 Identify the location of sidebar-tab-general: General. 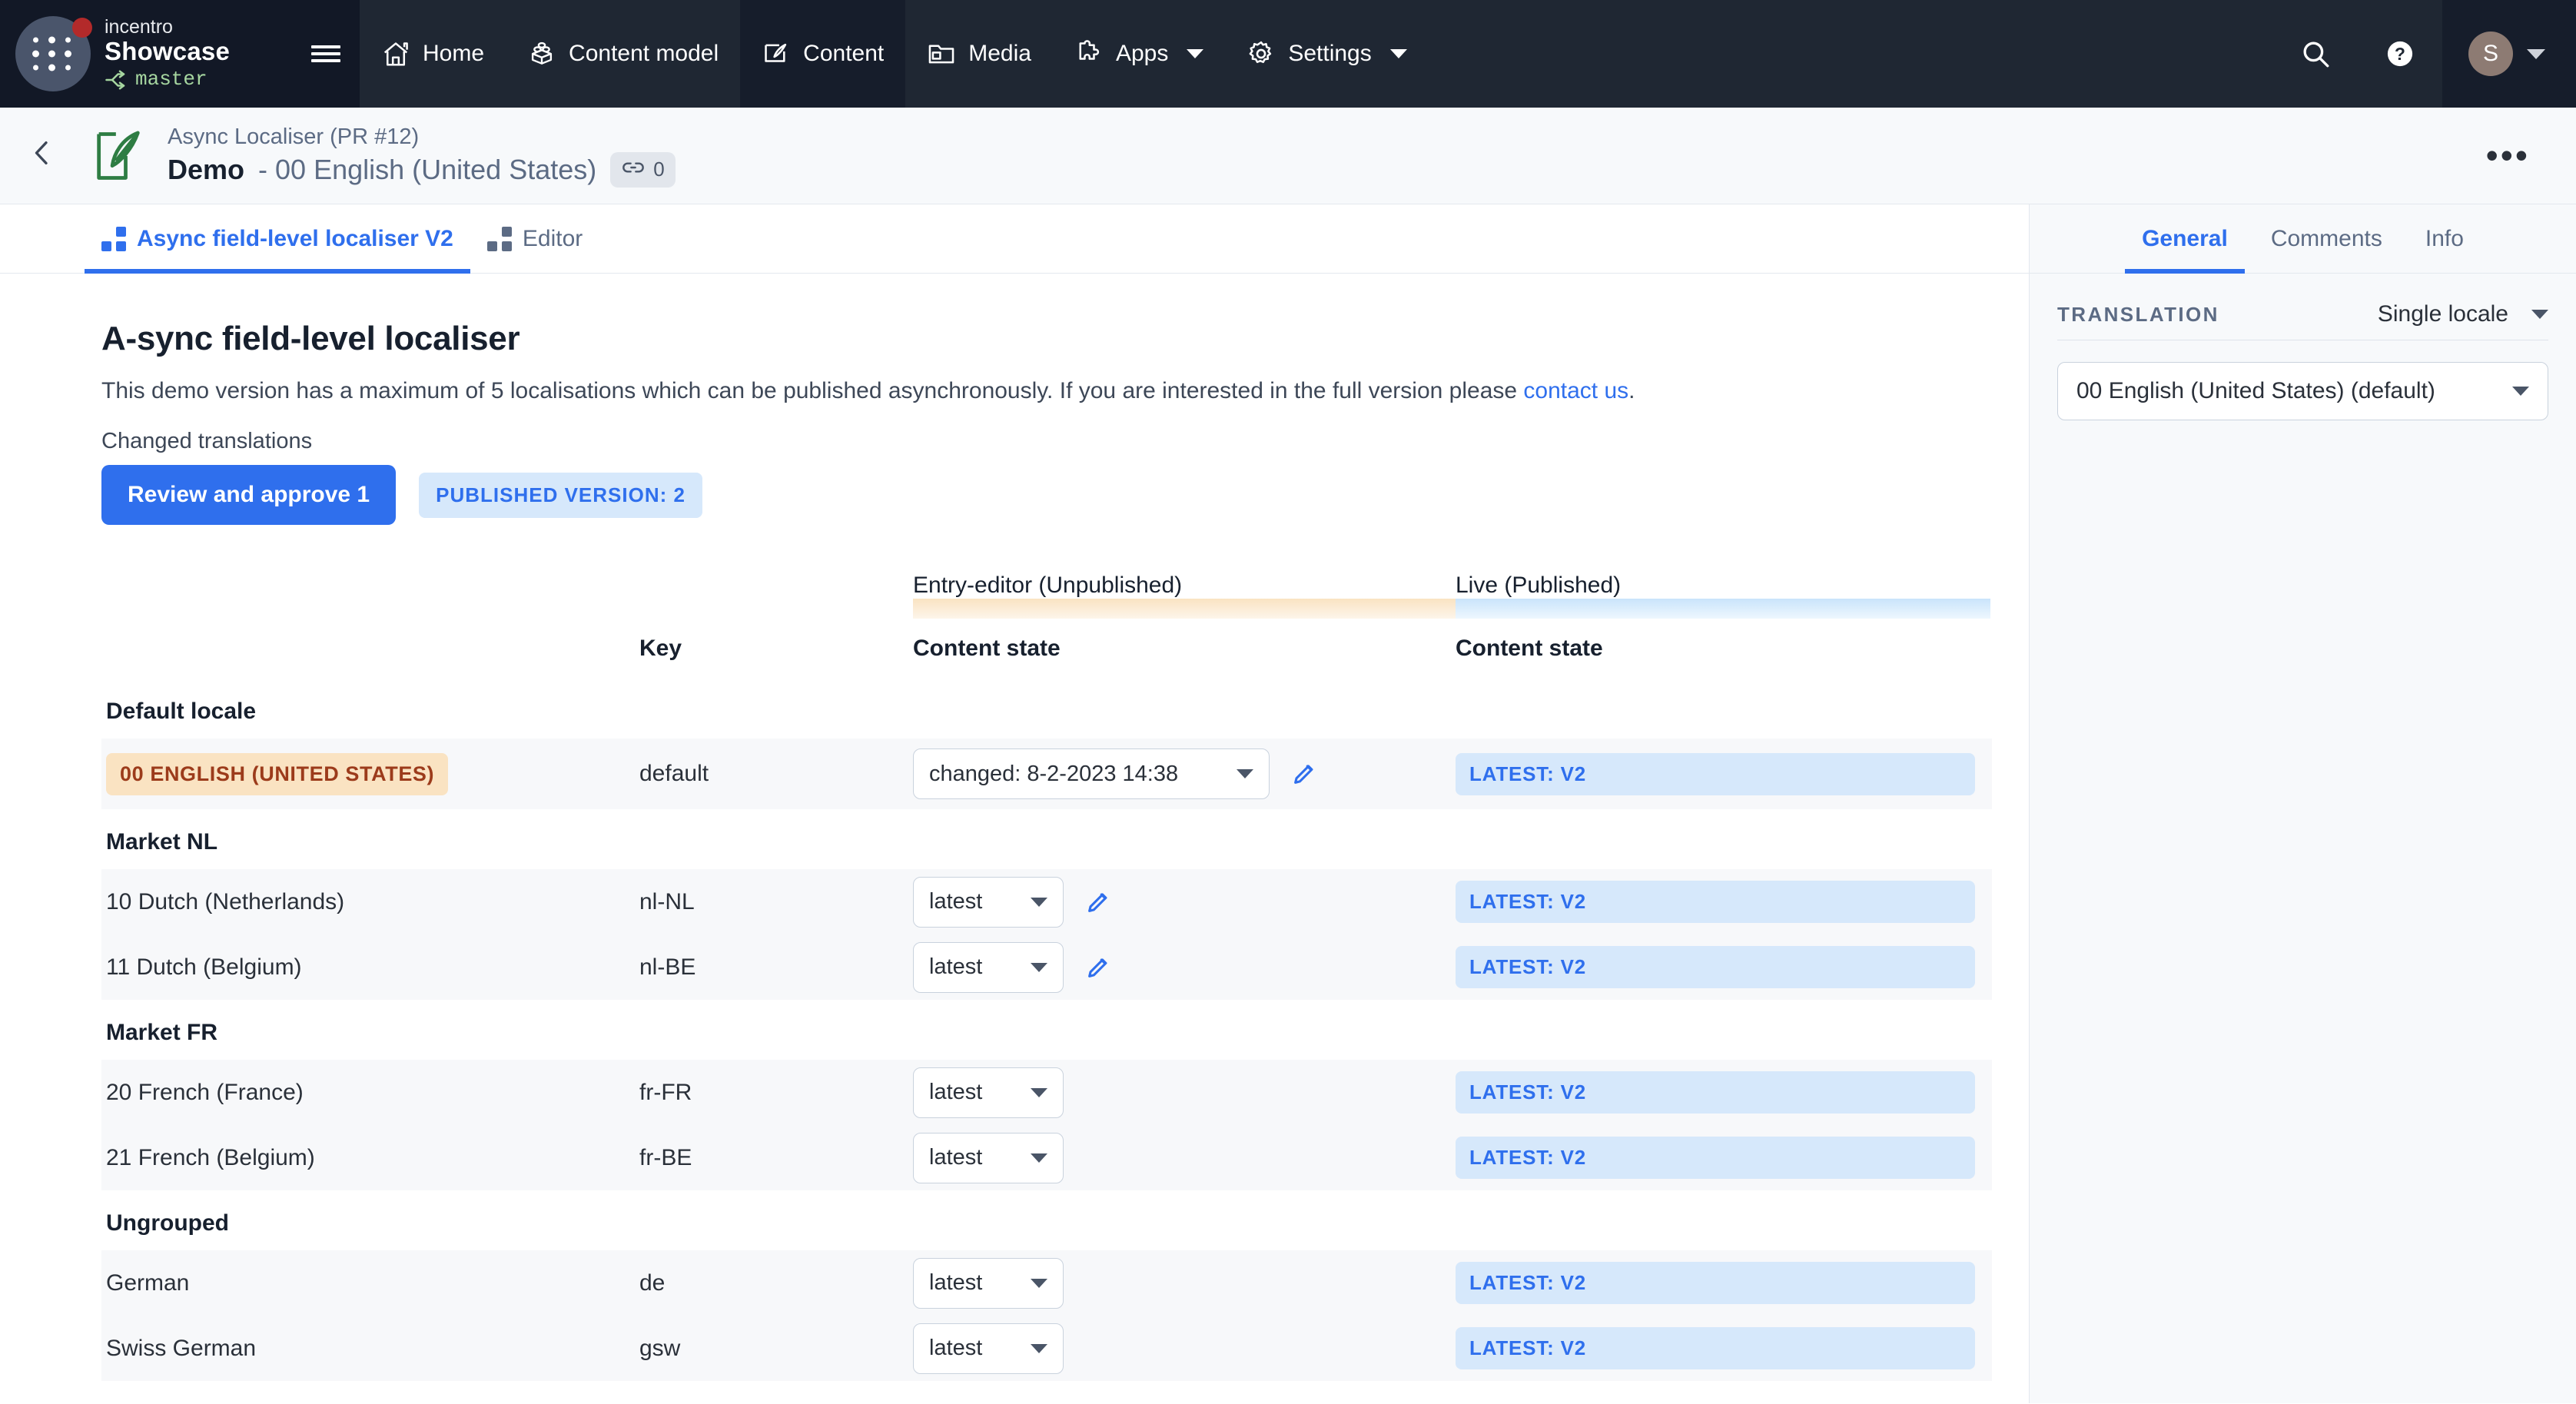
(2185, 239).